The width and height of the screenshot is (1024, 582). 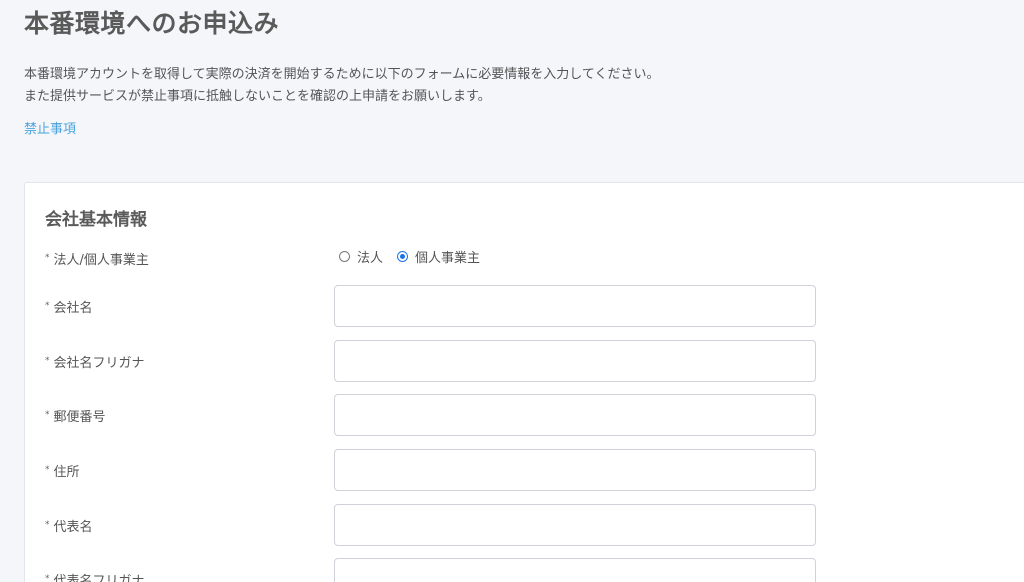 What do you see at coordinates (47, 258) in the screenshot?
I see `required-mark: *` at bounding box center [47, 258].